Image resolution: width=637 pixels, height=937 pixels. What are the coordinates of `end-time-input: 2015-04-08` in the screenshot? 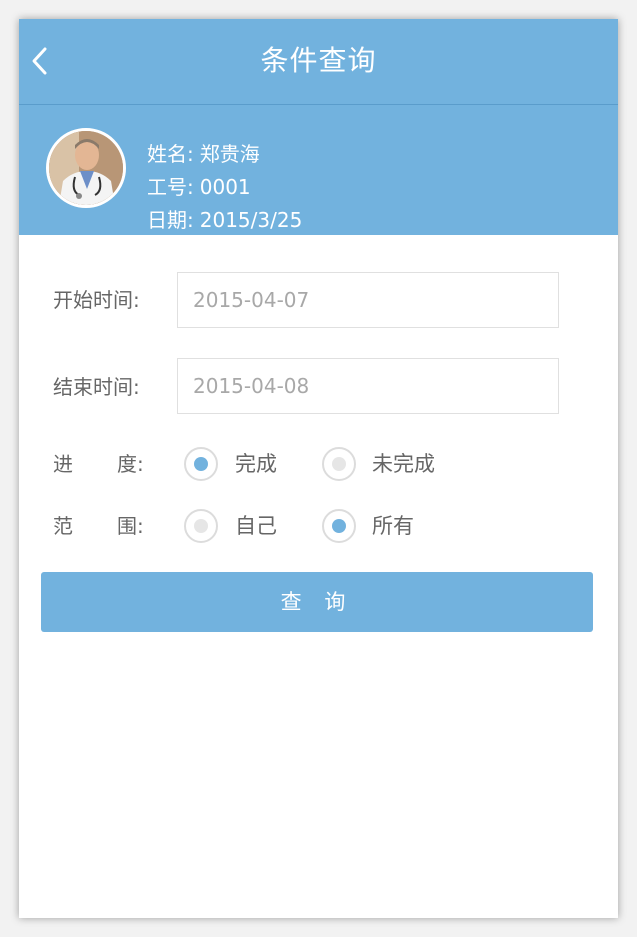 It's located at (368, 386).